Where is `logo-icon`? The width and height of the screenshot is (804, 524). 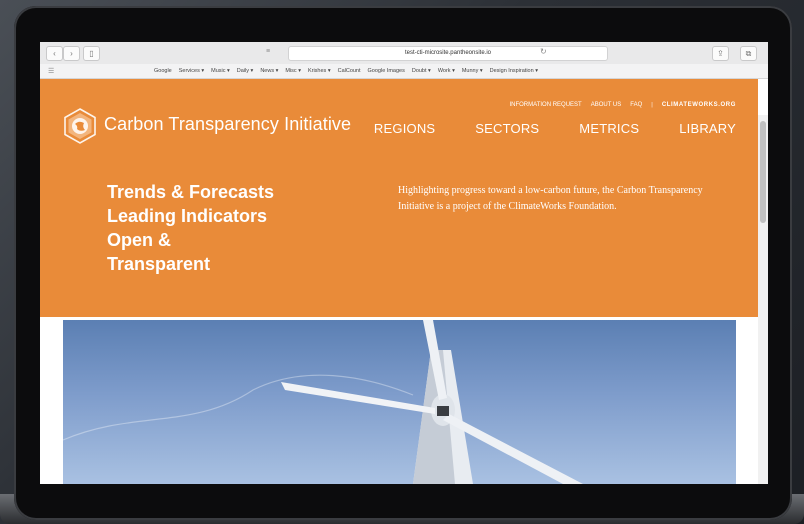
logo-icon is located at coordinates (80, 126).